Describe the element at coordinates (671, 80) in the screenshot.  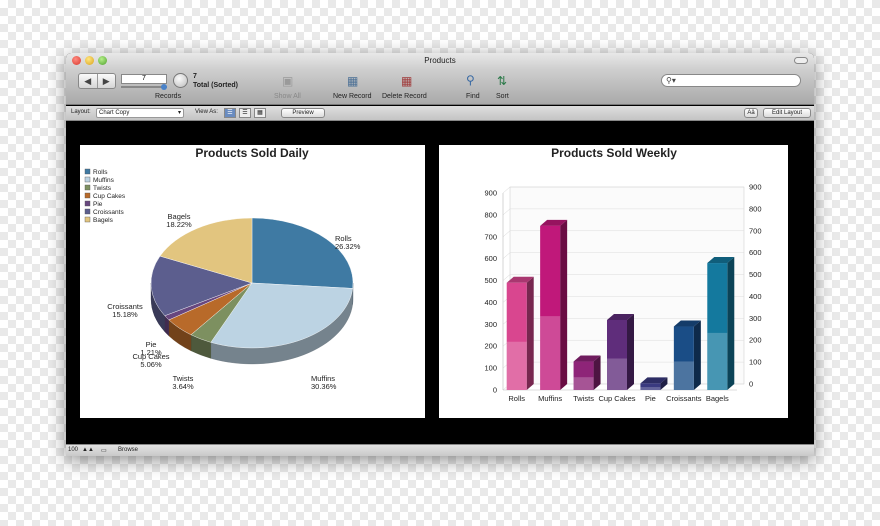
I see `magnifier-icon: ⚲▾` at that location.